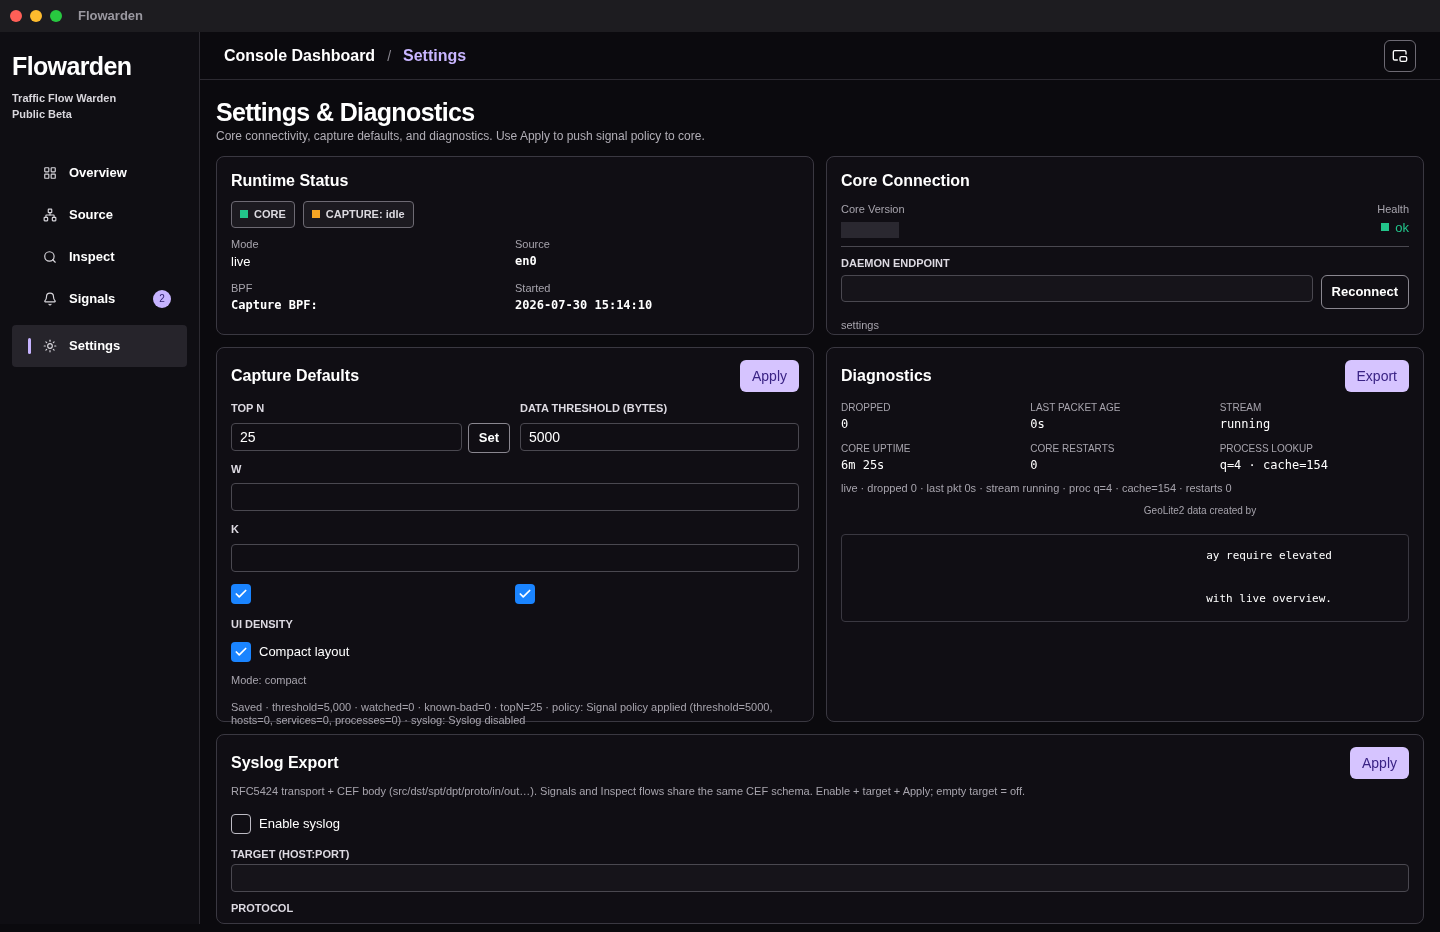 This screenshot has width=1440, height=932. I want to click on nav-item: Source, so click(99, 214).